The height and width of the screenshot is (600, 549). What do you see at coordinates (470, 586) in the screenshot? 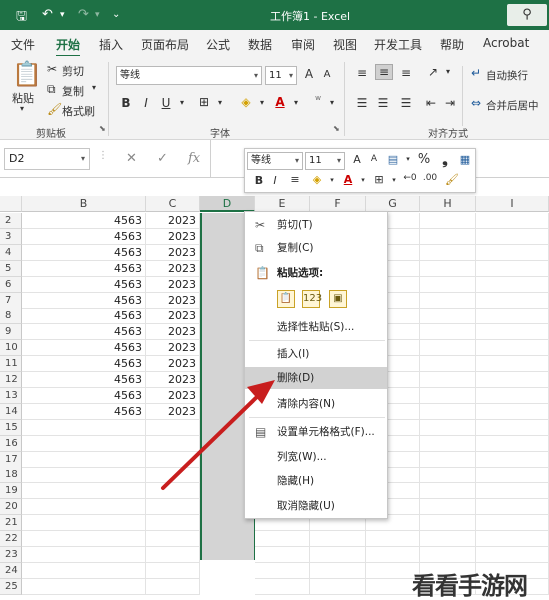
I see `watermark: 看看手游网` at bounding box center [470, 586].